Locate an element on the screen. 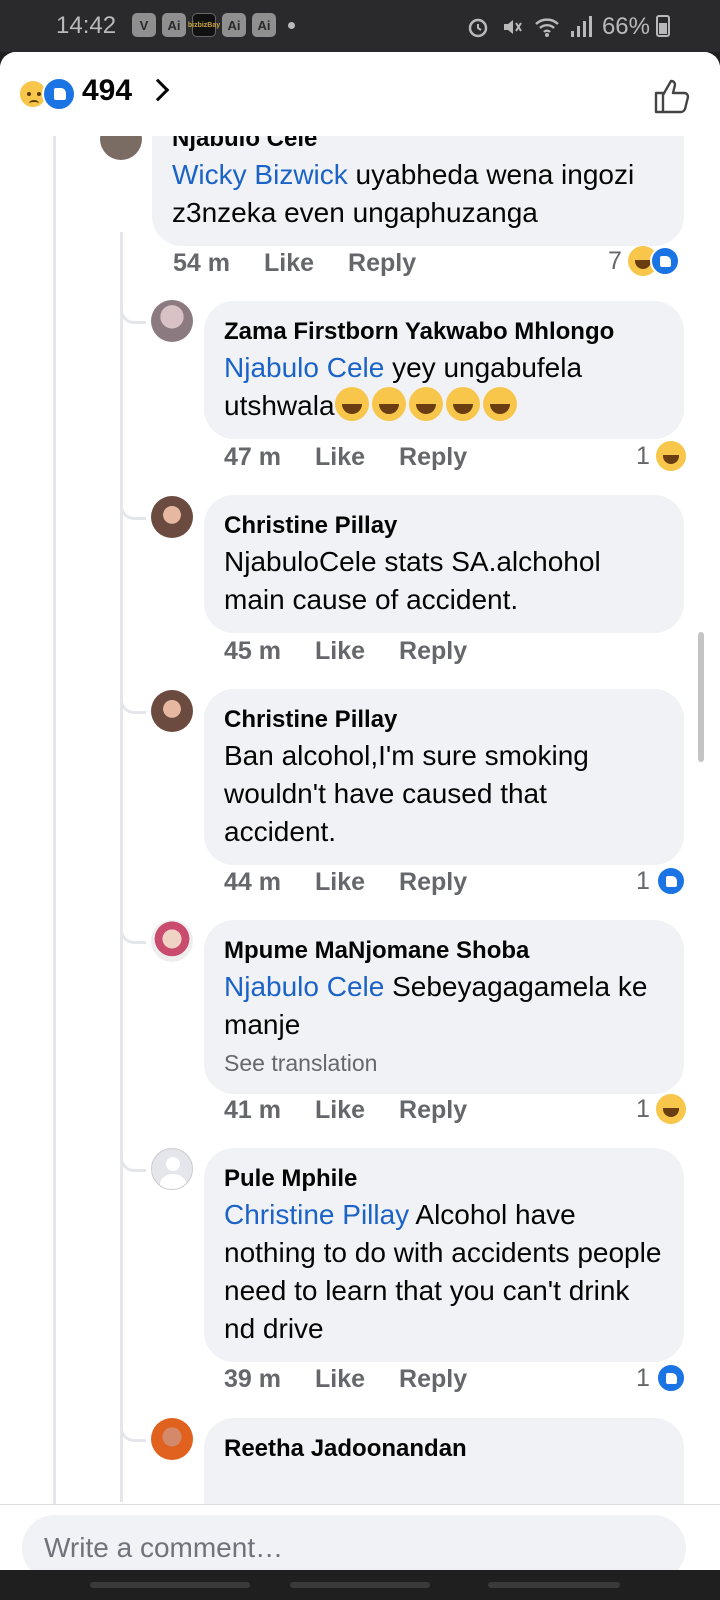 The width and height of the screenshot is (720, 1600). comment-time: 45 m is located at coordinates (252, 651).